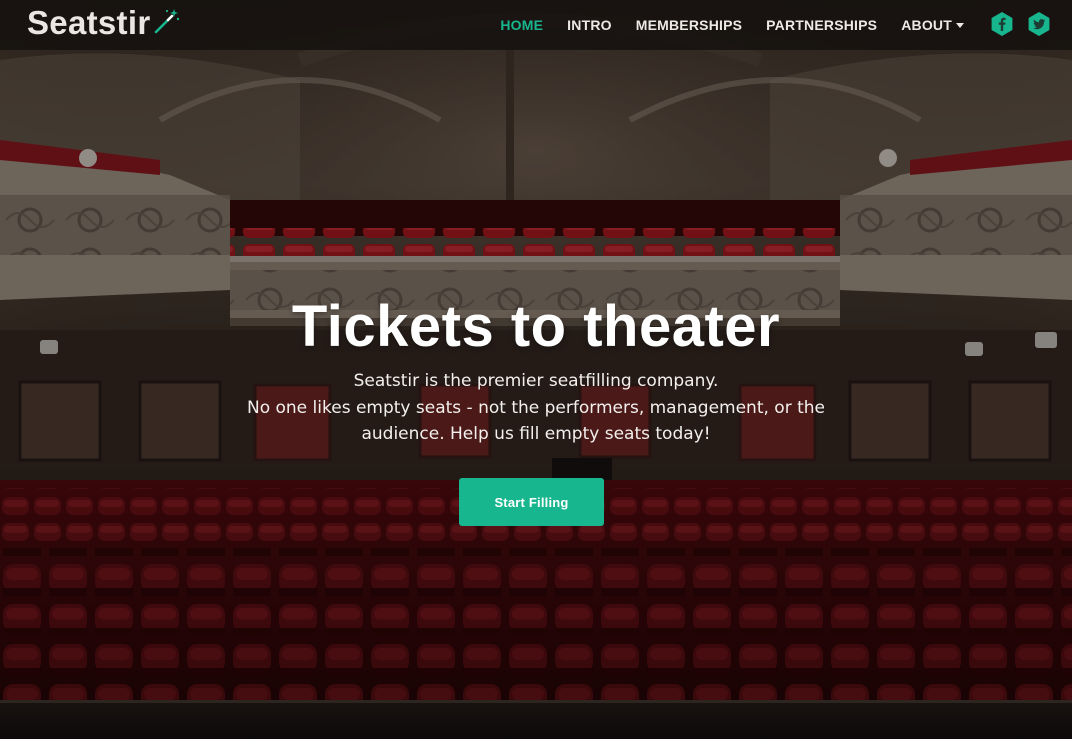 This screenshot has height=739, width=1072. I want to click on nav-item-memberships: MEMBERSHIPS, so click(689, 25).